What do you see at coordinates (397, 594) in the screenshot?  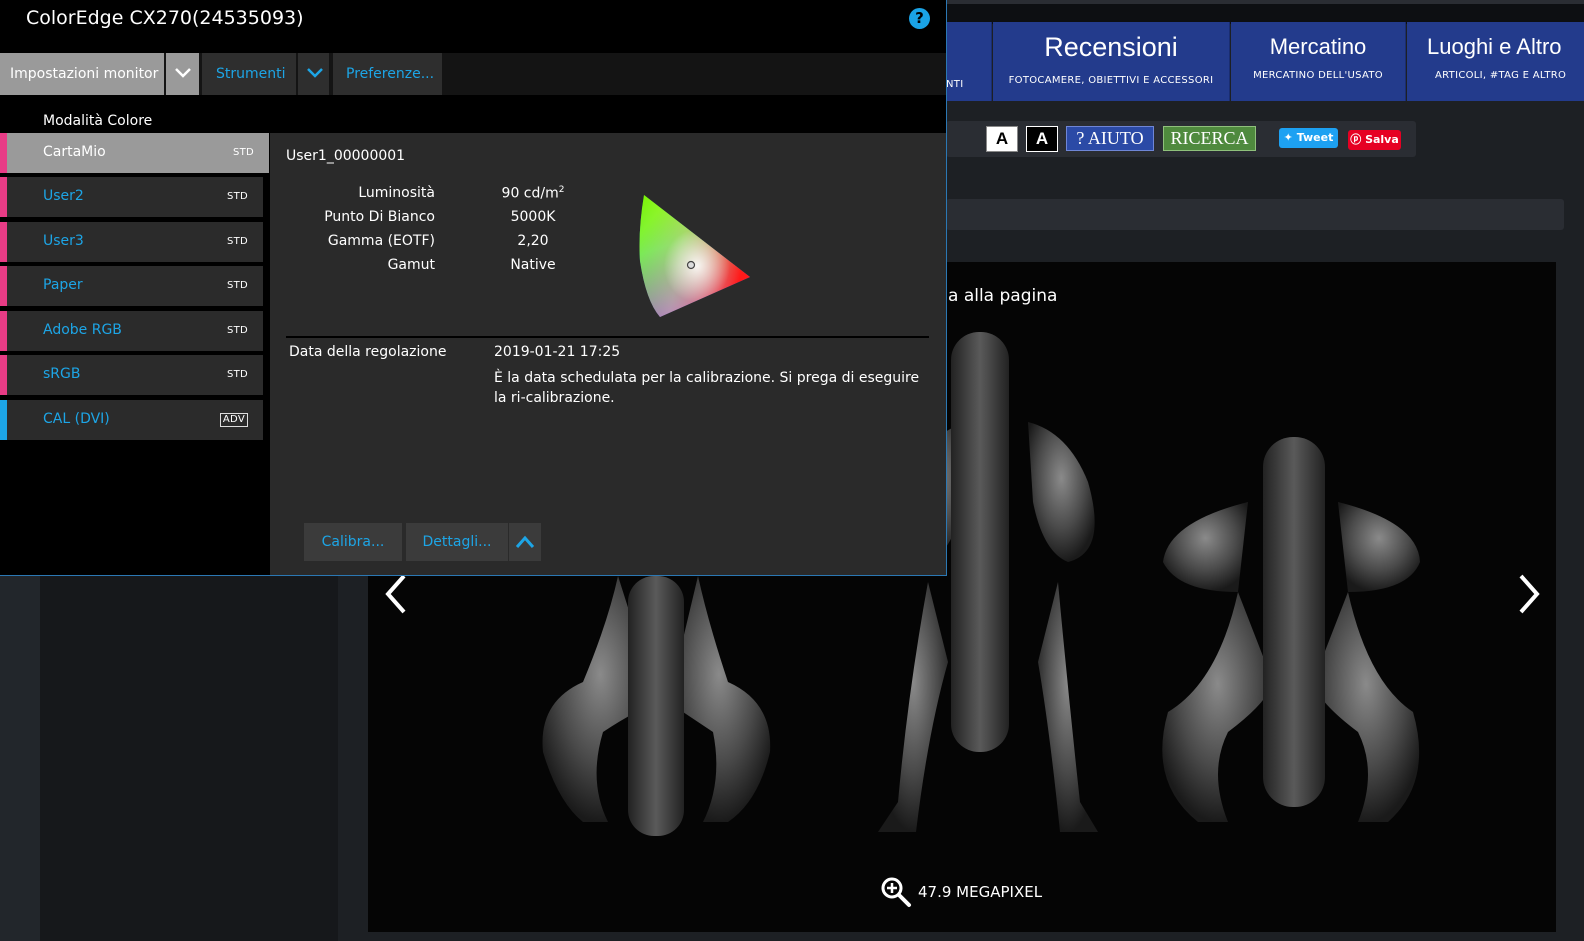 I see `previous-photo-arrow-icon` at bounding box center [397, 594].